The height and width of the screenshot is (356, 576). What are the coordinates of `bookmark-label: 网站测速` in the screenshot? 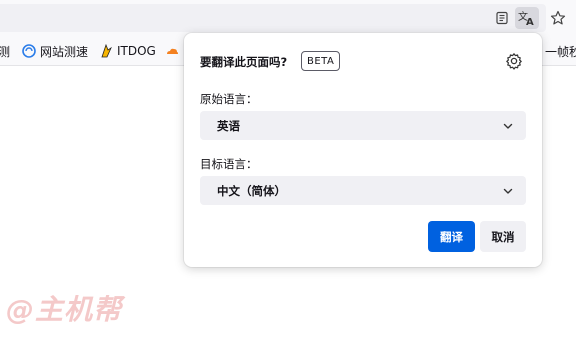 It's located at (64, 51).